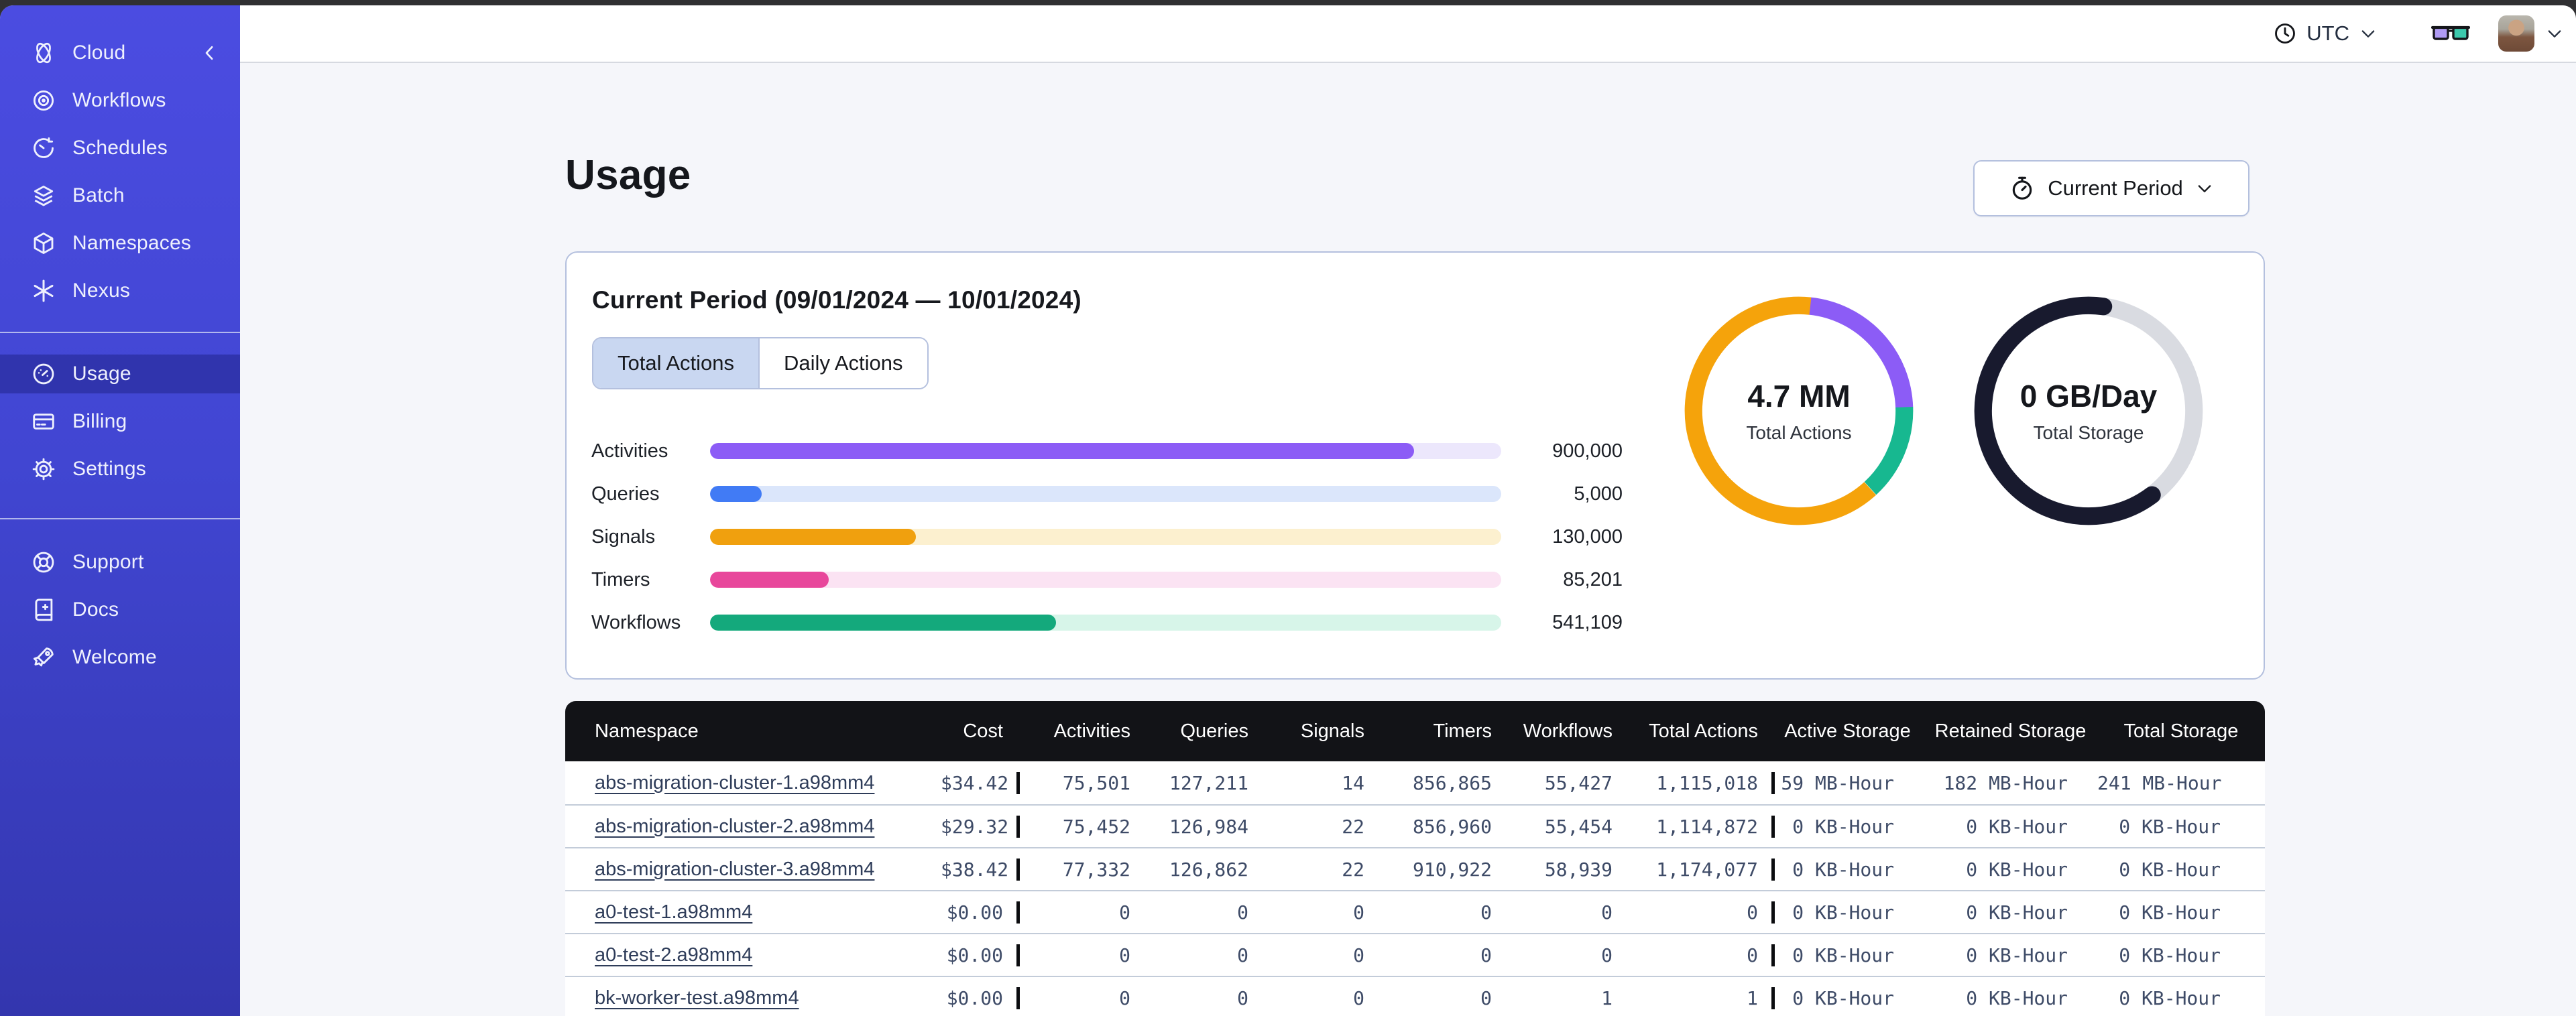 This screenshot has width=2576, height=1016. What do you see at coordinates (2181, 731) in the screenshot?
I see `column-header-total-storage: Total Storage` at bounding box center [2181, 731].